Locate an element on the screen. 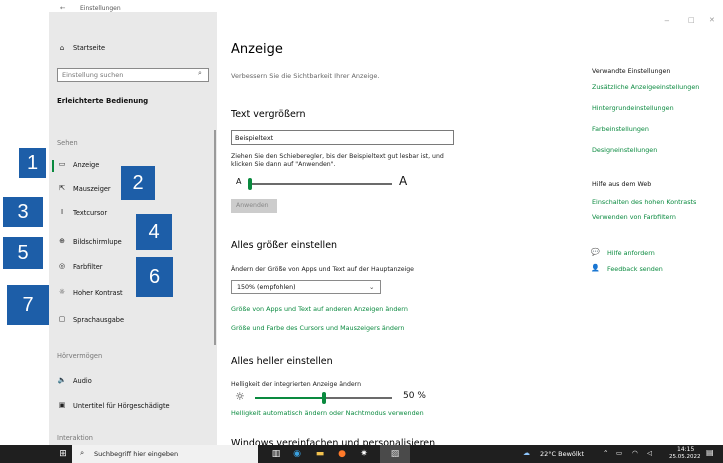 Image resolution: width=723 pixels, height=463 pixels. taskbar-search-placeholder: Suchbegriff hier eingeben is located at coordinates (136, 454).